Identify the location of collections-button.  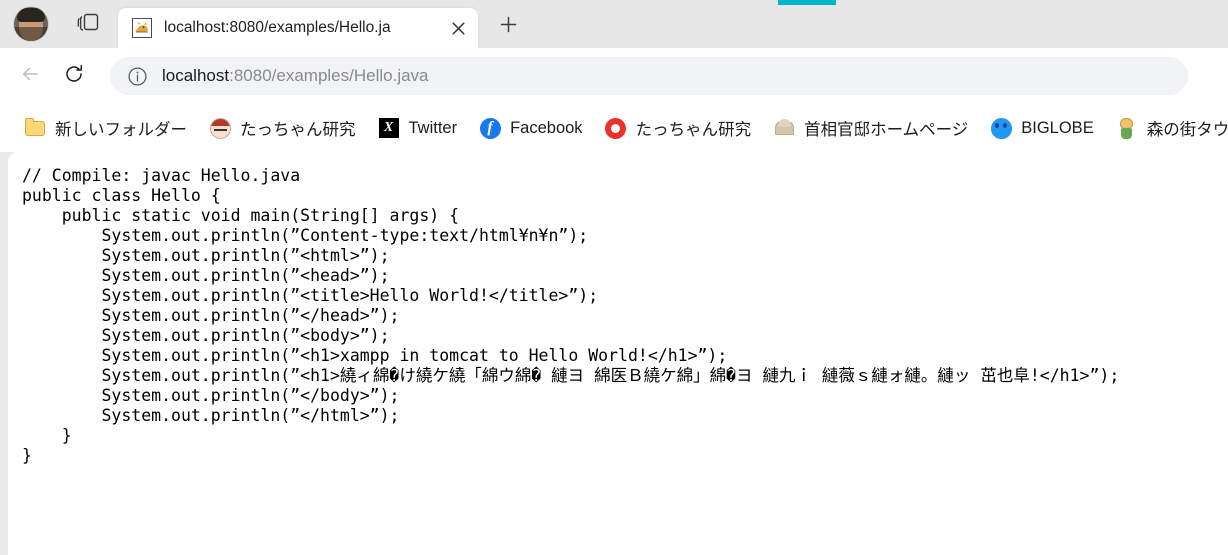
(90, 24).